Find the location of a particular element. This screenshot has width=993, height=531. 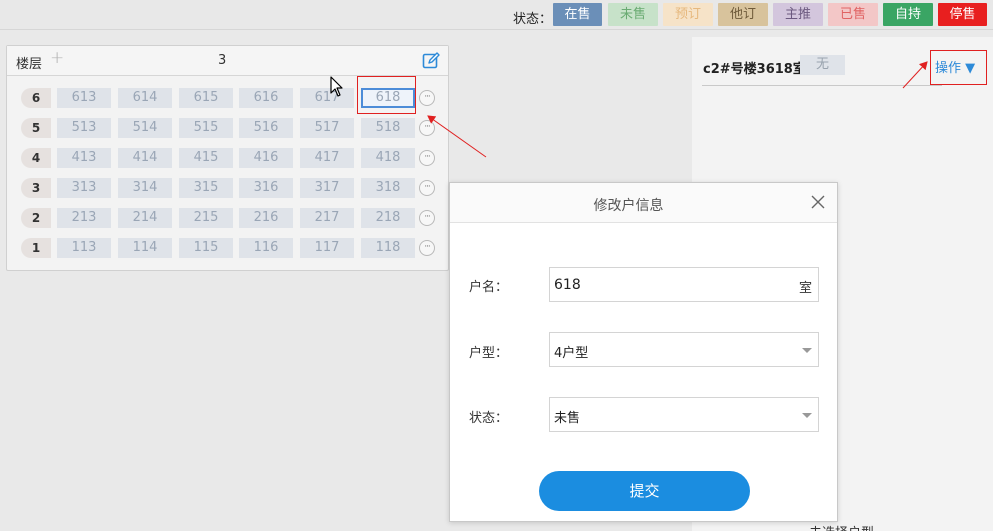

room-status-badge: 无 is located at coordinates (822, 65).